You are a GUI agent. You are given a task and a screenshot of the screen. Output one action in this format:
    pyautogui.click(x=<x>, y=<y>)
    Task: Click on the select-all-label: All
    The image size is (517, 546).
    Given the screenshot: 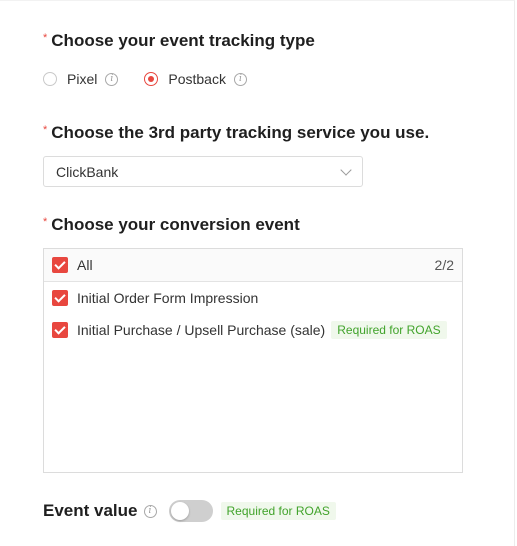 What is the action you would take?
    pyautogui.click(x=85, y=265)
    